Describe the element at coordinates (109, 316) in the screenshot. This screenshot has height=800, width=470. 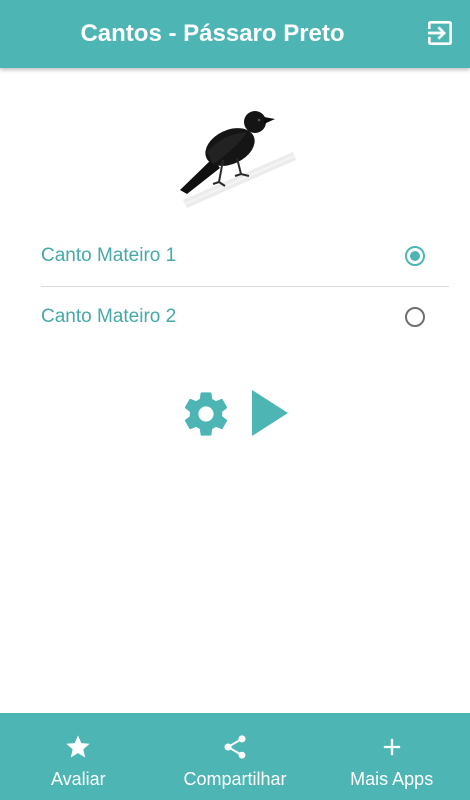
I see `song-option-label: Canto Mateiro 2` at that location.